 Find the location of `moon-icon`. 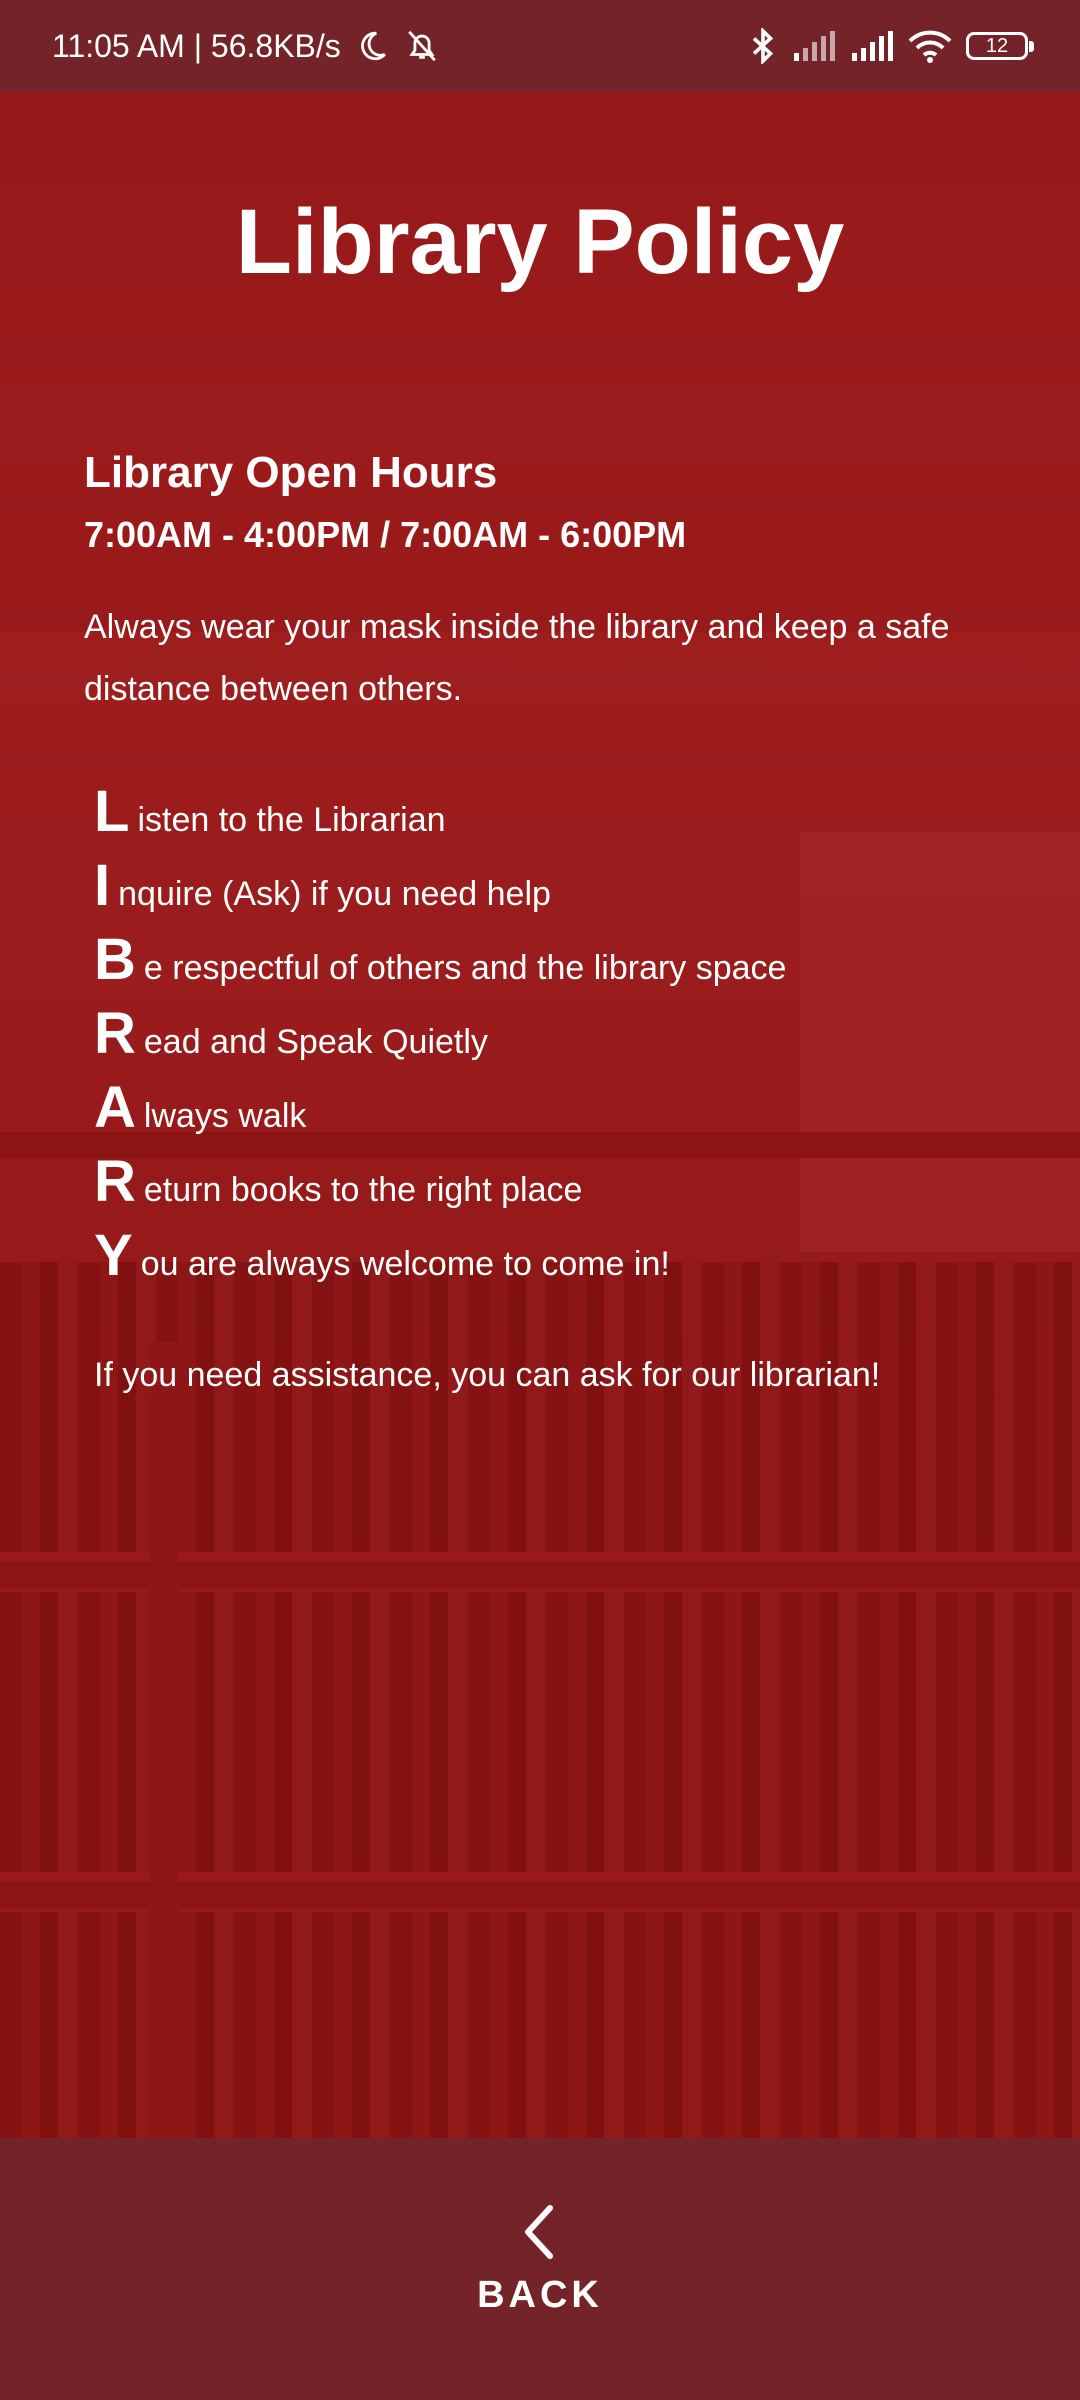

moon-icon is located at coordinates (373, 46).